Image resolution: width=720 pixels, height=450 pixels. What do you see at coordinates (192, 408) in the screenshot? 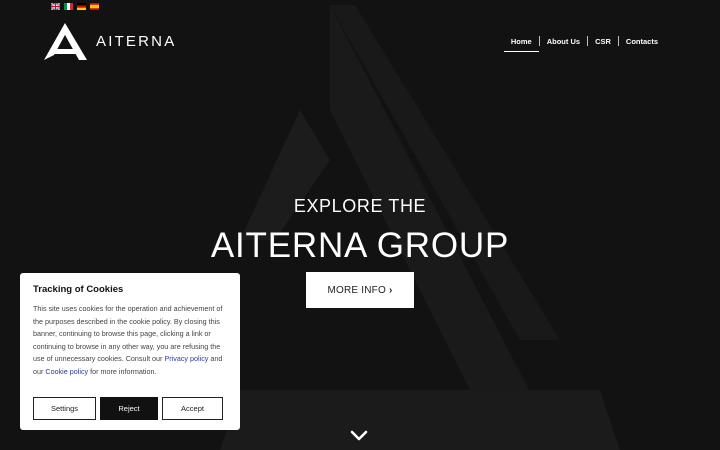
I see `accept-button: Accept` at bounding box center [192, 408].